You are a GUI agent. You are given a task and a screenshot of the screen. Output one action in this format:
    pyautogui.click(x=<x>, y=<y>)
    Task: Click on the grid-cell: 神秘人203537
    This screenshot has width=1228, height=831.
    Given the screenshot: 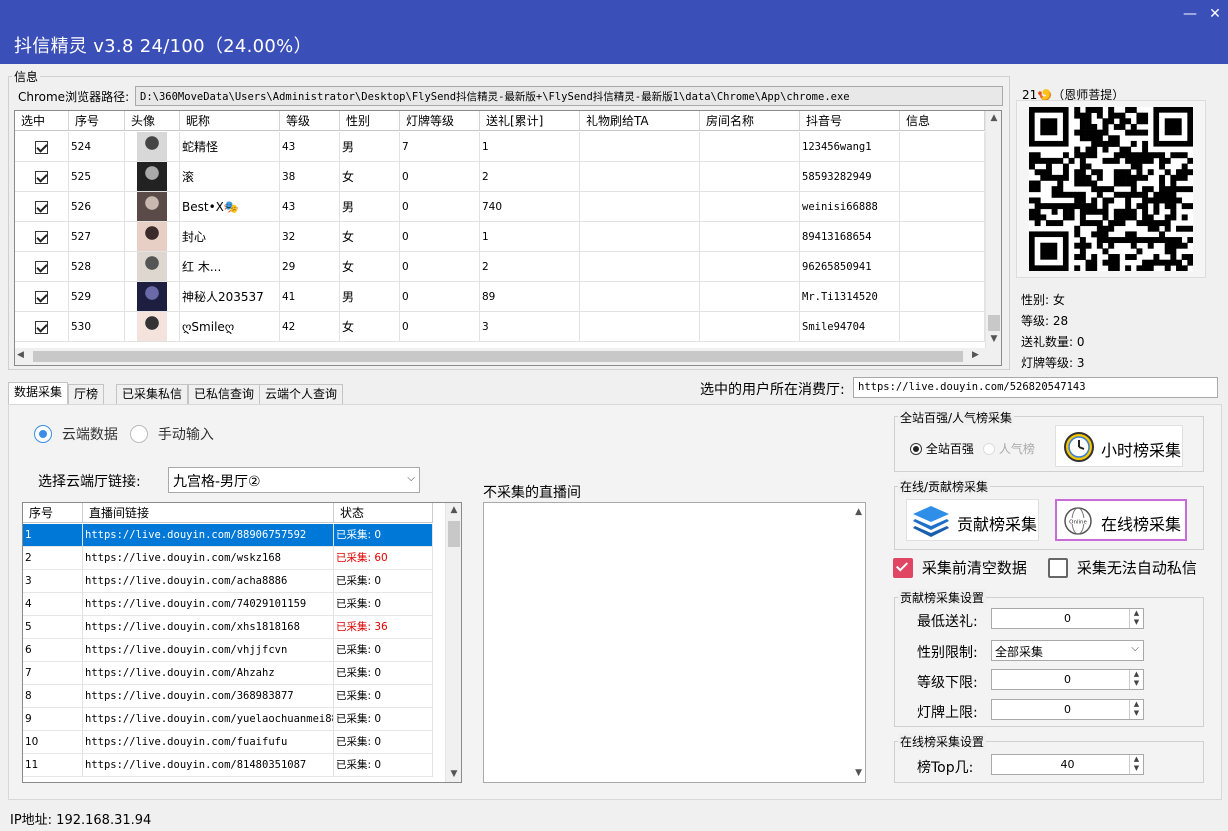 What is the action you would take?
    pyautogui.click(x=230, y=297)
    